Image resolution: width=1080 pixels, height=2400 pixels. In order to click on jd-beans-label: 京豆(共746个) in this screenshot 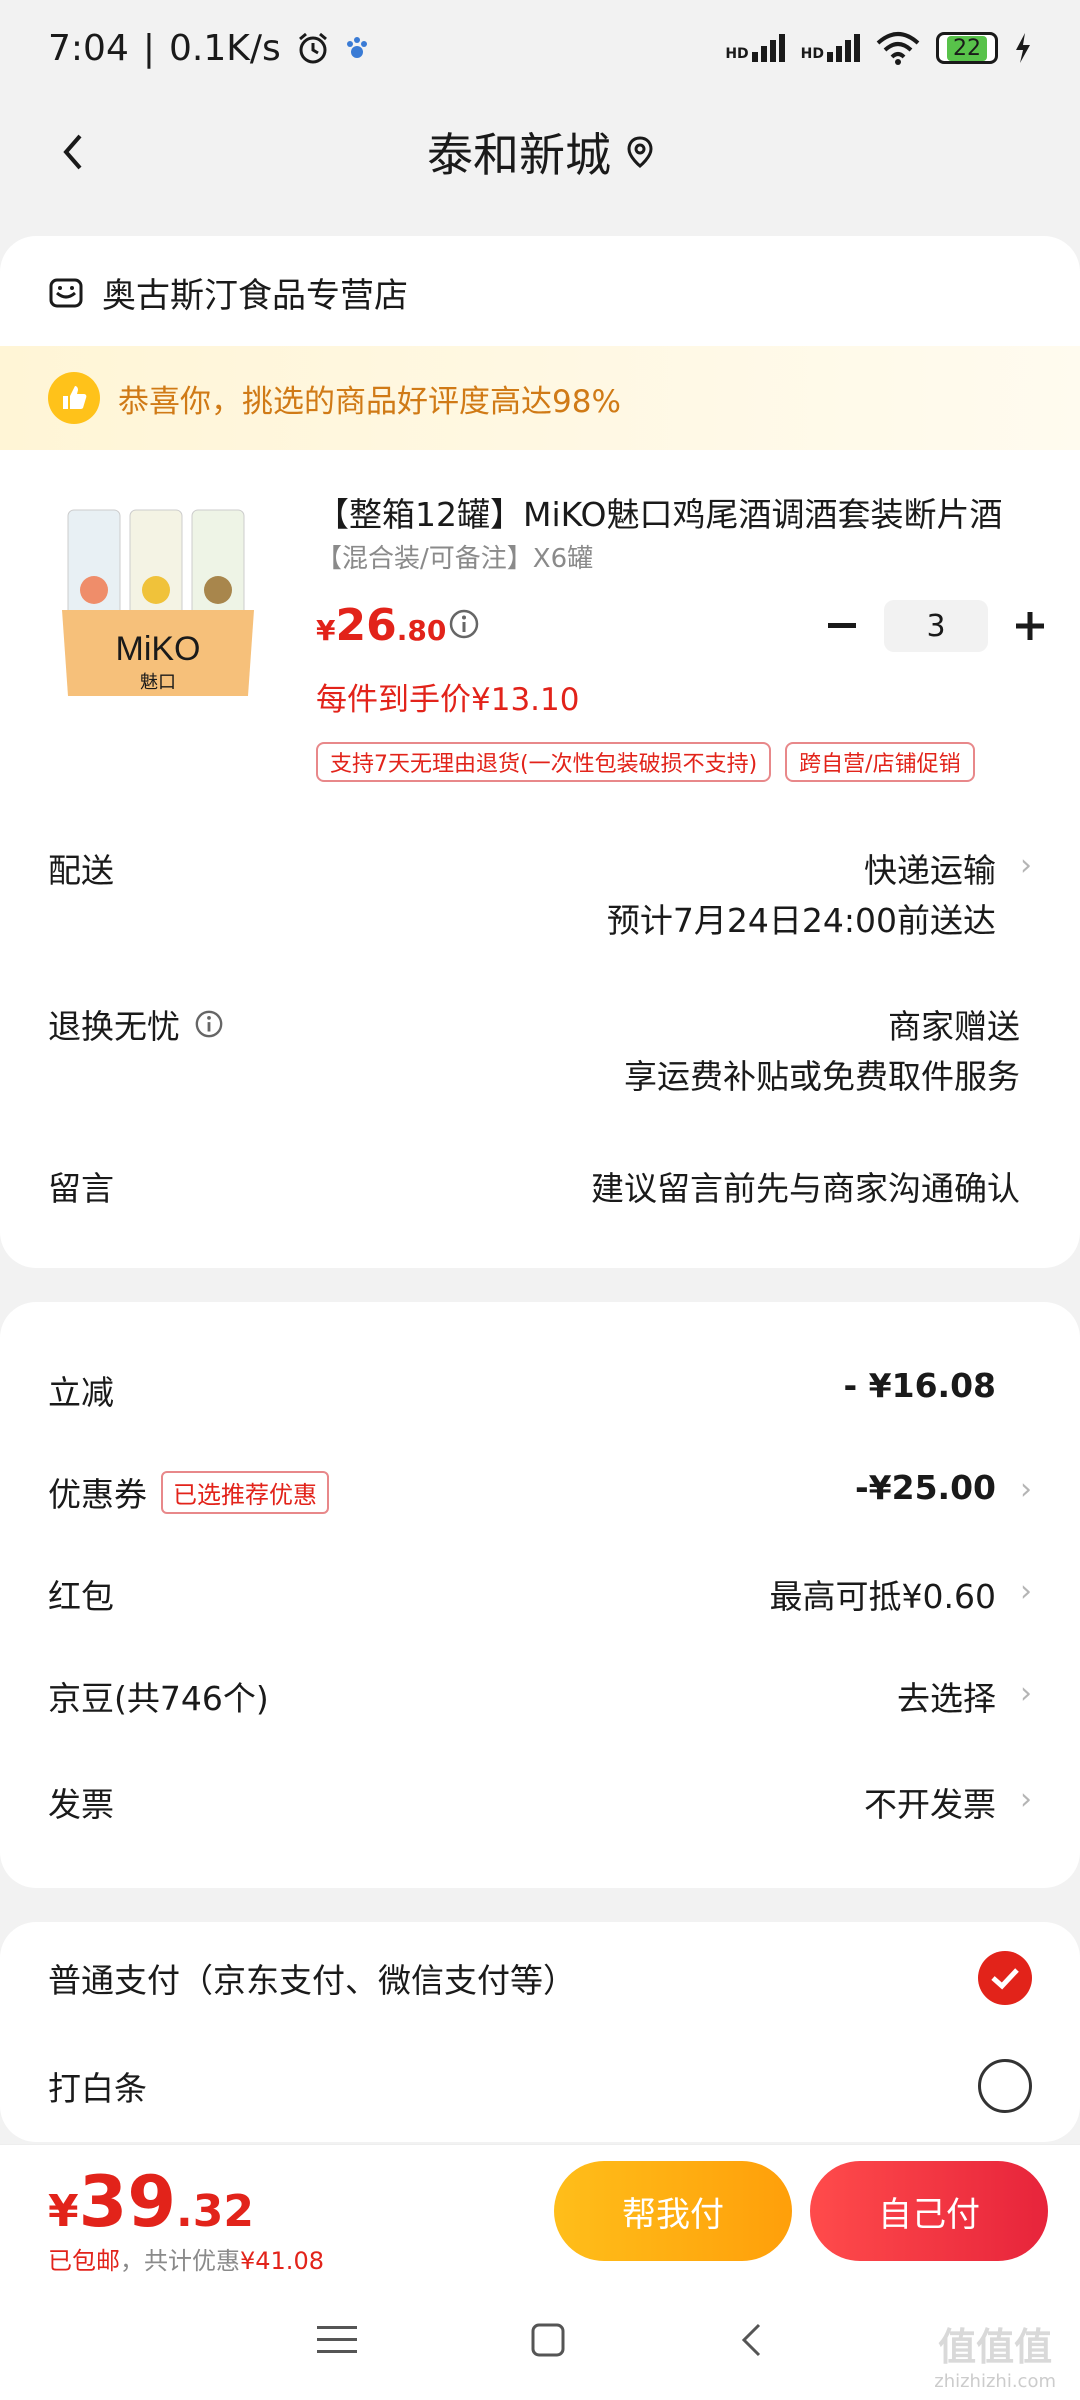, I will do `click(158, 1698)`.